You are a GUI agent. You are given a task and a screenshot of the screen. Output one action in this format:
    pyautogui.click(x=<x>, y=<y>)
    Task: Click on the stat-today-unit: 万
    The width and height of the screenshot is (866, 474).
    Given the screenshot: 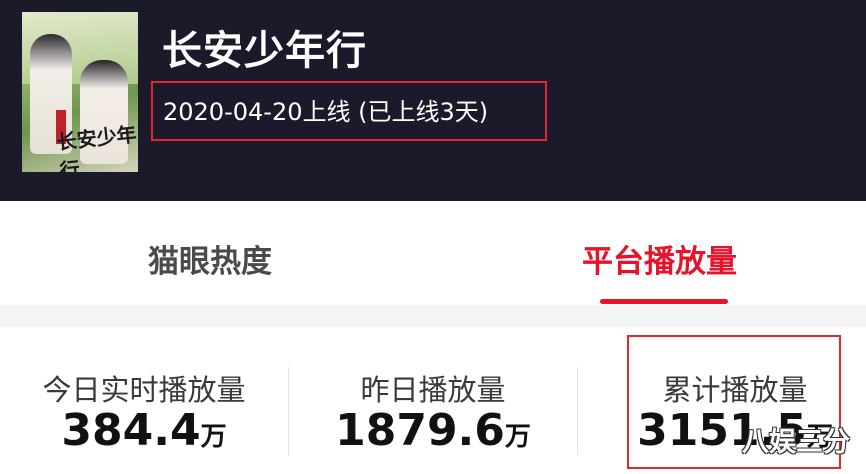 What is the action you would take?
    pyautogui.click(x=213, y=437)
    